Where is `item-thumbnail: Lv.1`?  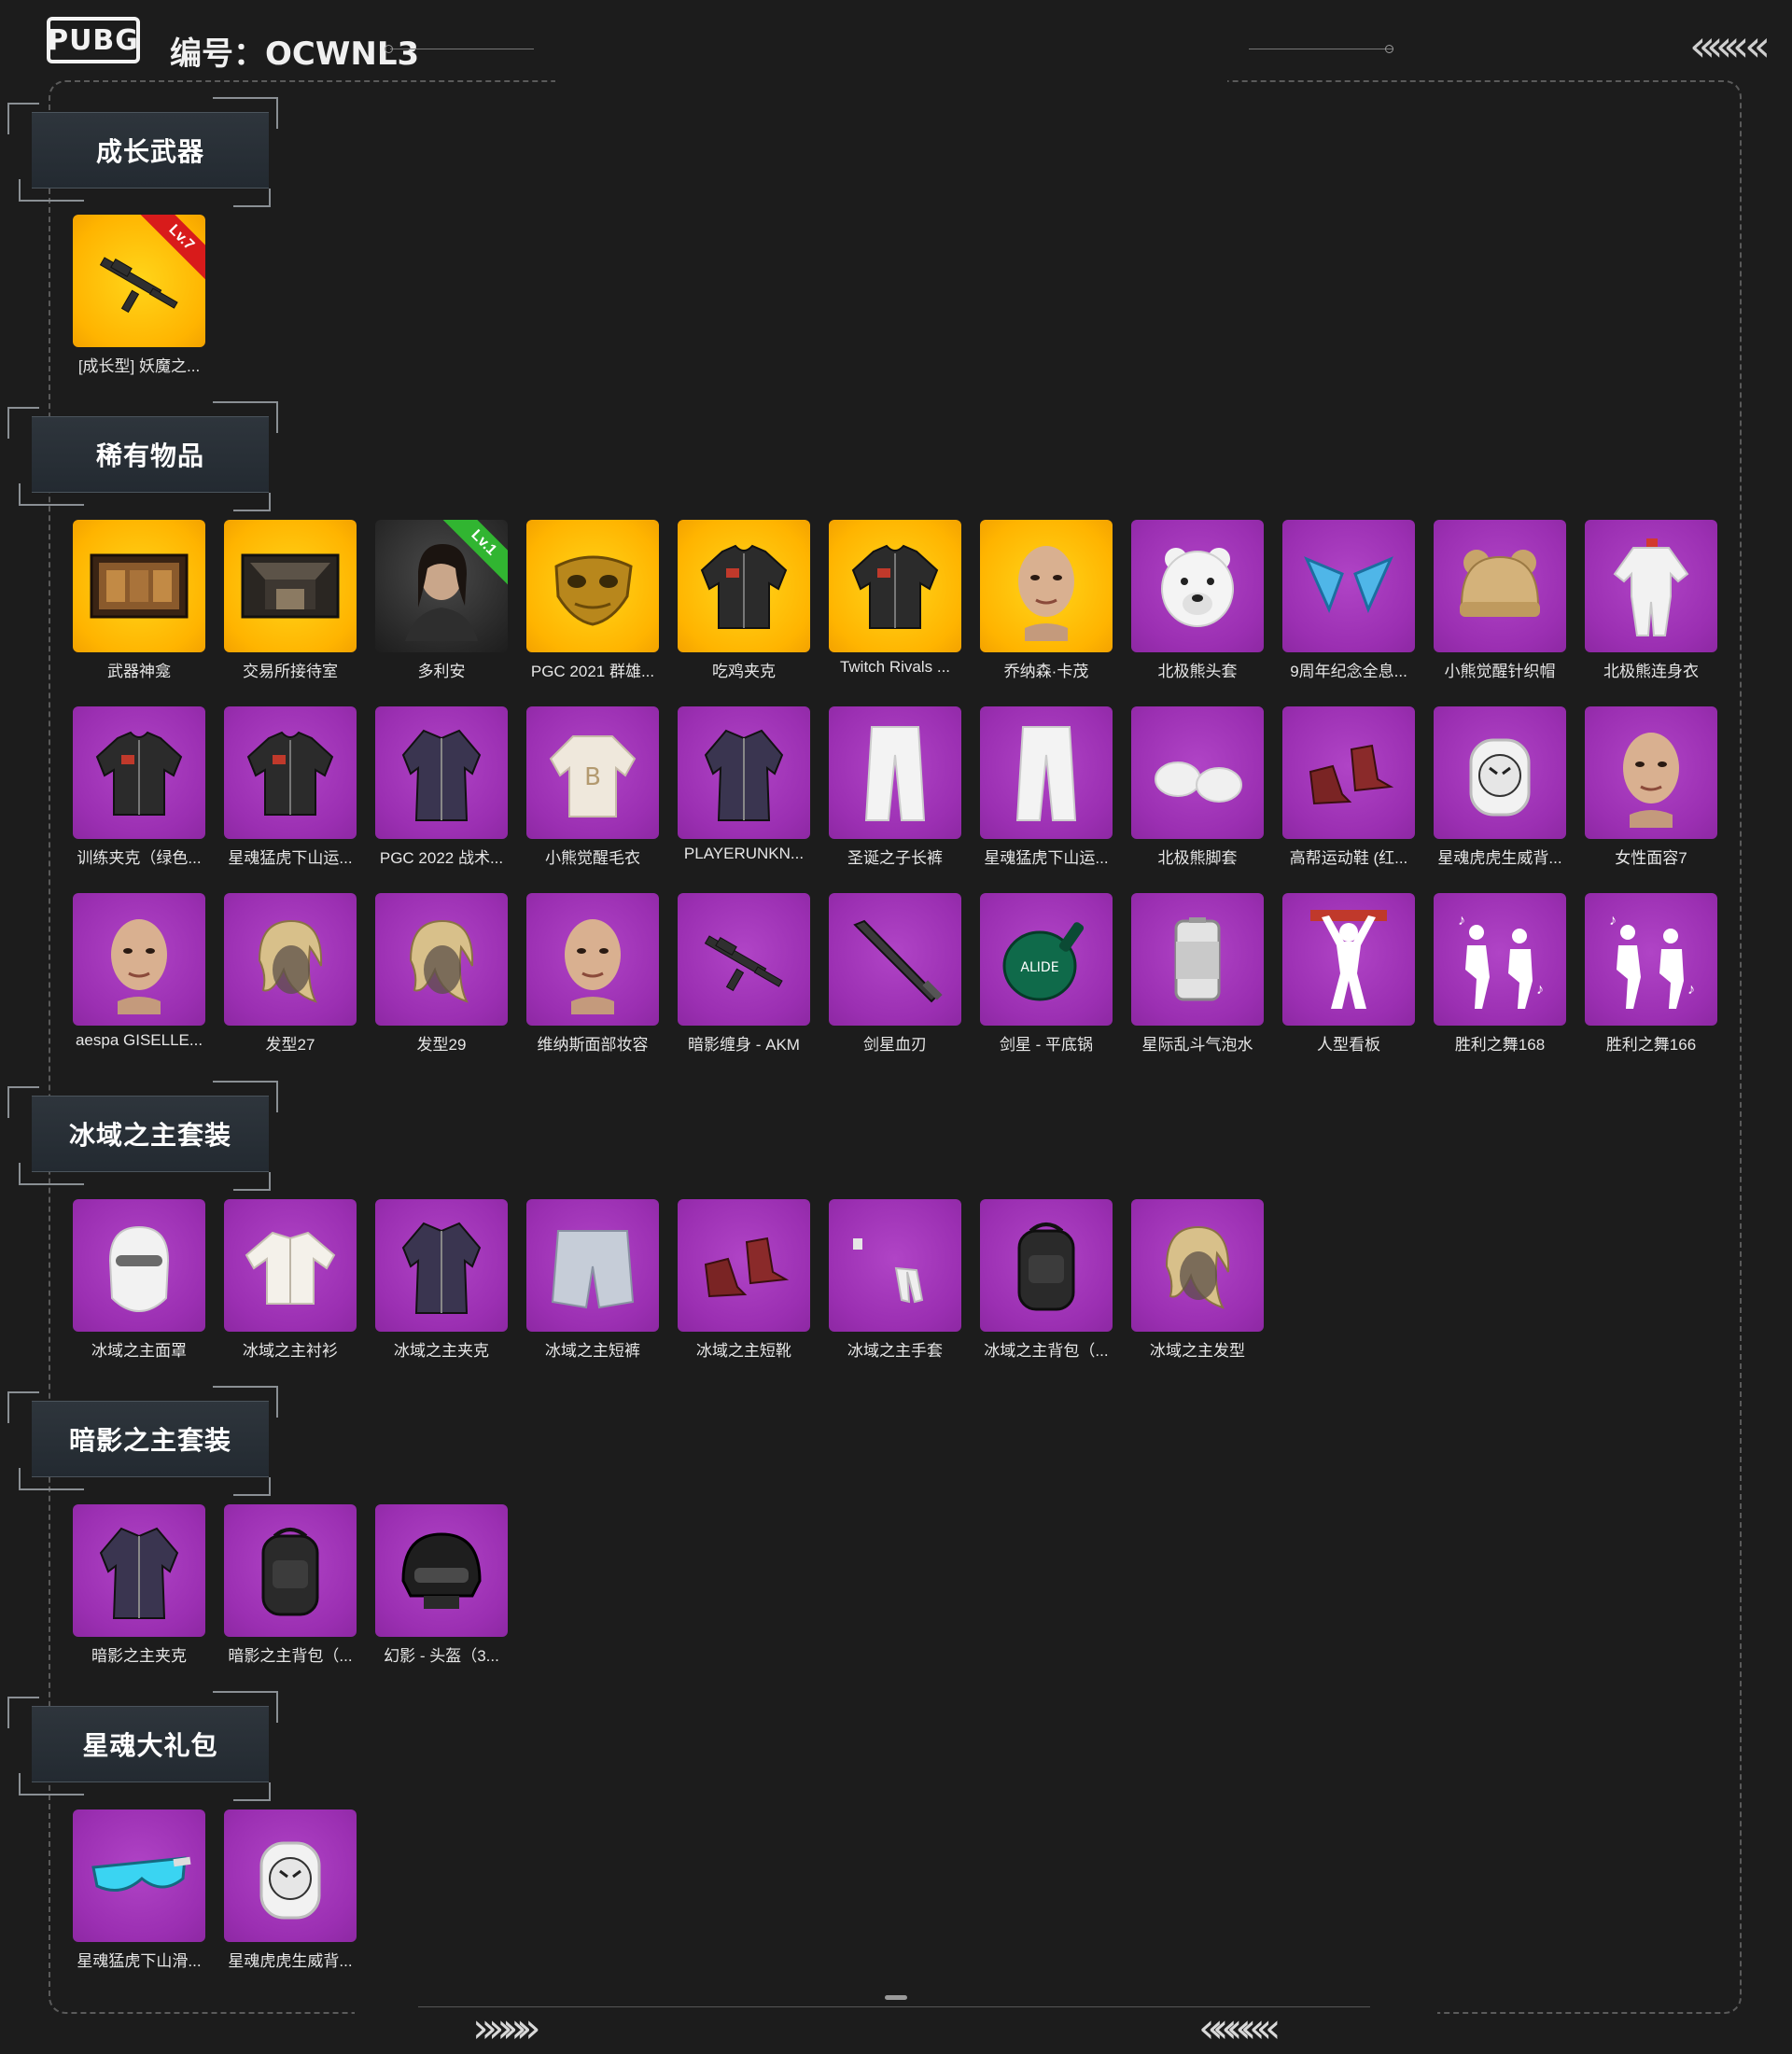
item-thumbnail: Lv.1 is located at coordinates (441, 586).